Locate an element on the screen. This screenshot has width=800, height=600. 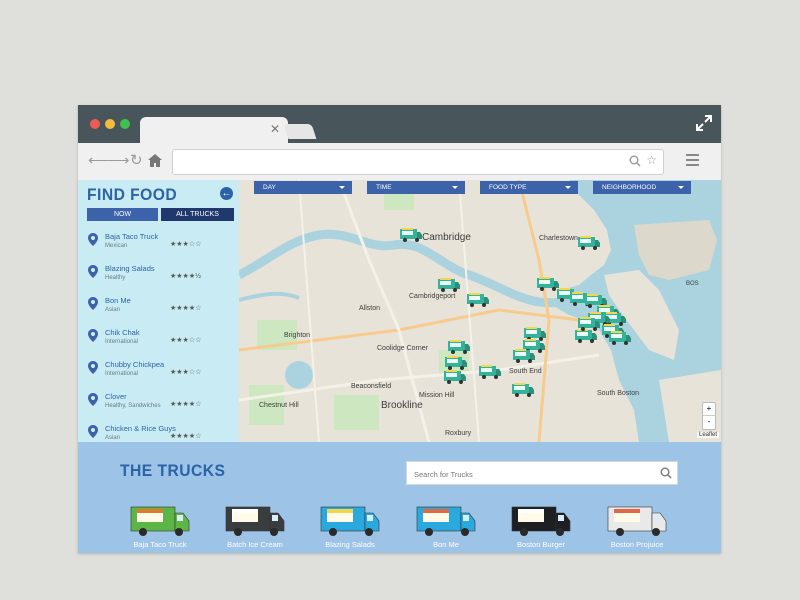
map-place-label: Allston is located at coordinates (370, 308).